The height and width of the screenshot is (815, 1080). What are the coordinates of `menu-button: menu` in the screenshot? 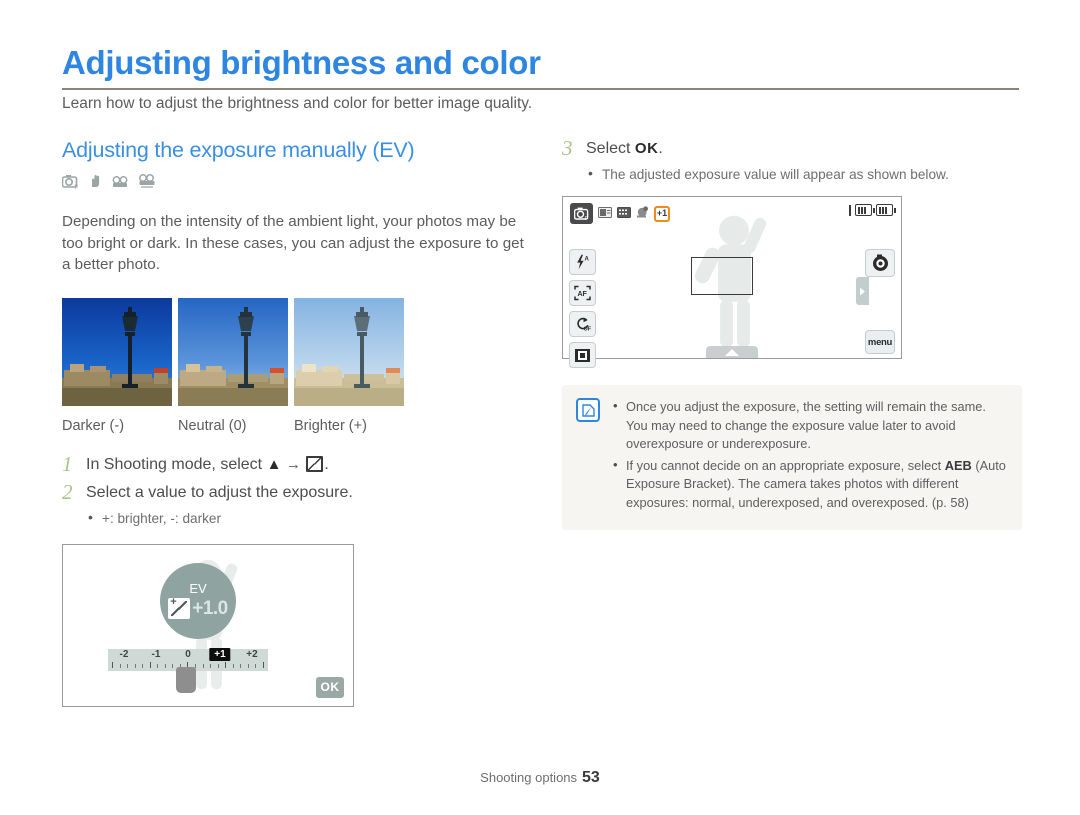 It's located at (880, 342).